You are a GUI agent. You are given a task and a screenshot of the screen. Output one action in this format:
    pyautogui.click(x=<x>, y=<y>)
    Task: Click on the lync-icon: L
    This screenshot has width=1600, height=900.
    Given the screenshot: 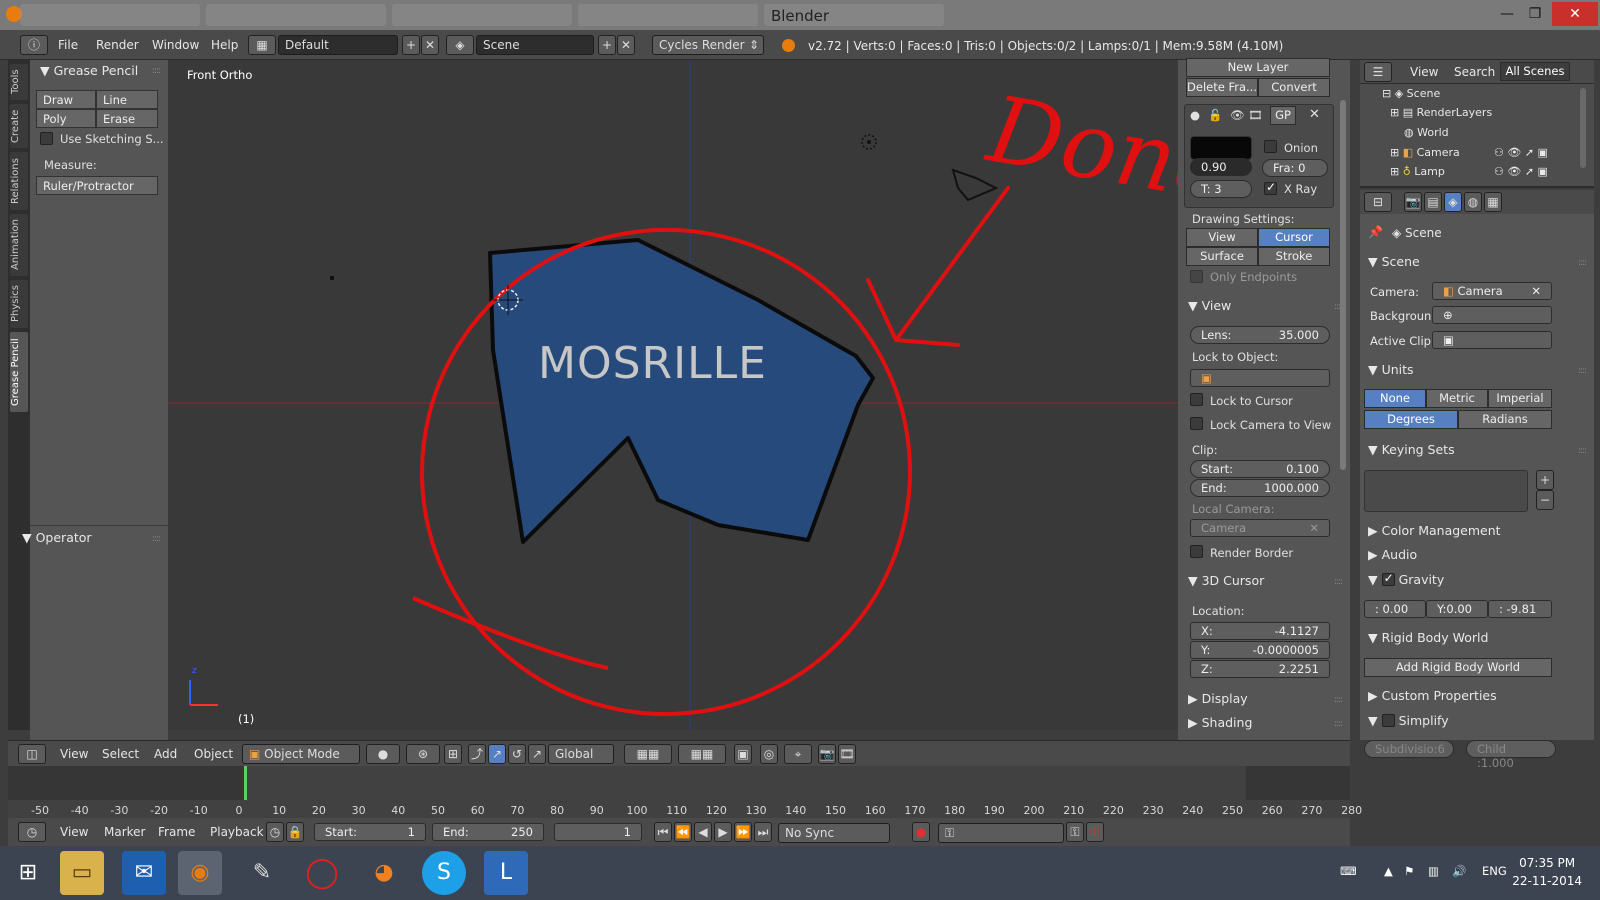 What is the action you would take?
    pyautogui.click(x=506, y=873)
    